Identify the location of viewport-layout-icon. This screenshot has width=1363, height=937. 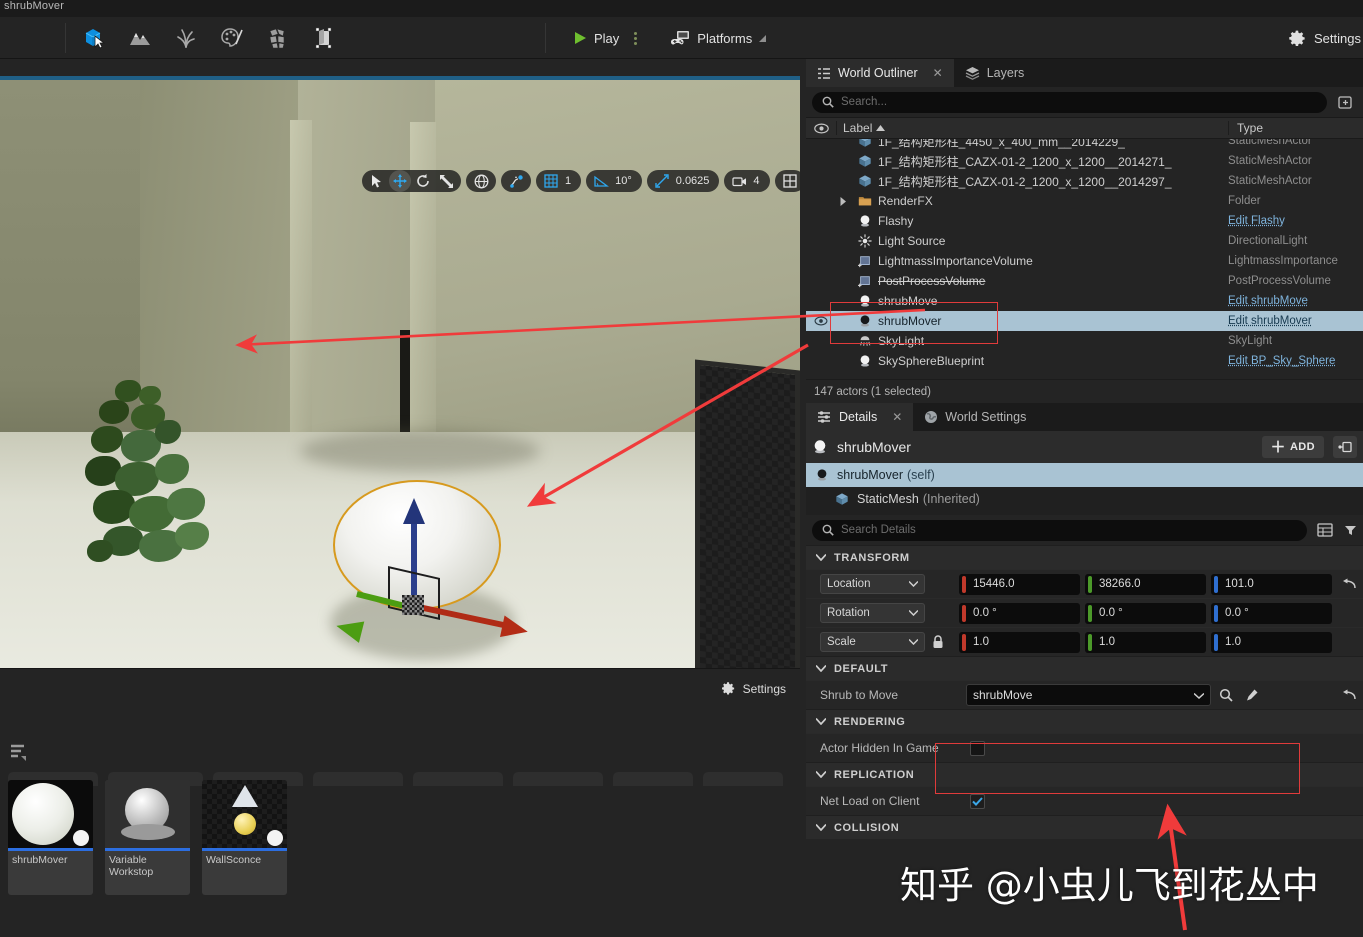
(789, 181).